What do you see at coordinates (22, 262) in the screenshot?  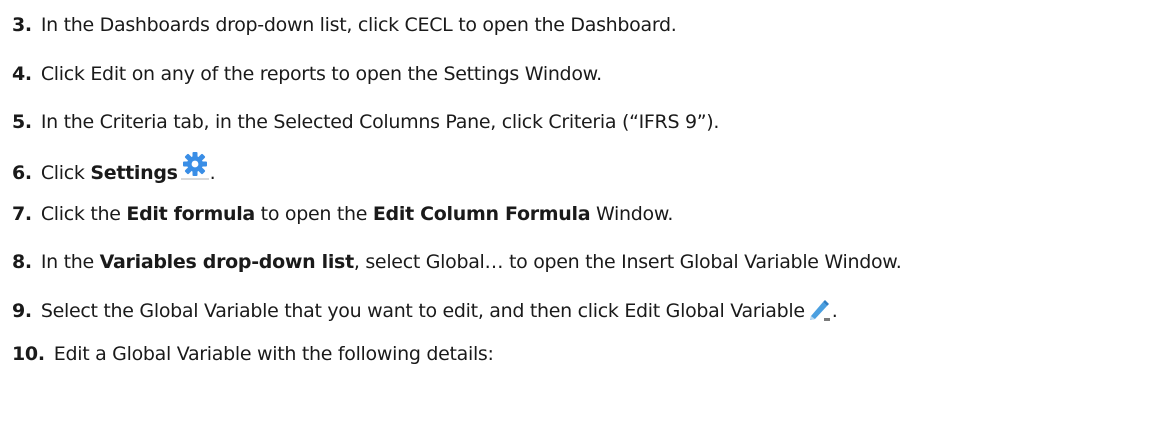 I see `step-number: 8.` at bounding box center [22, 262].